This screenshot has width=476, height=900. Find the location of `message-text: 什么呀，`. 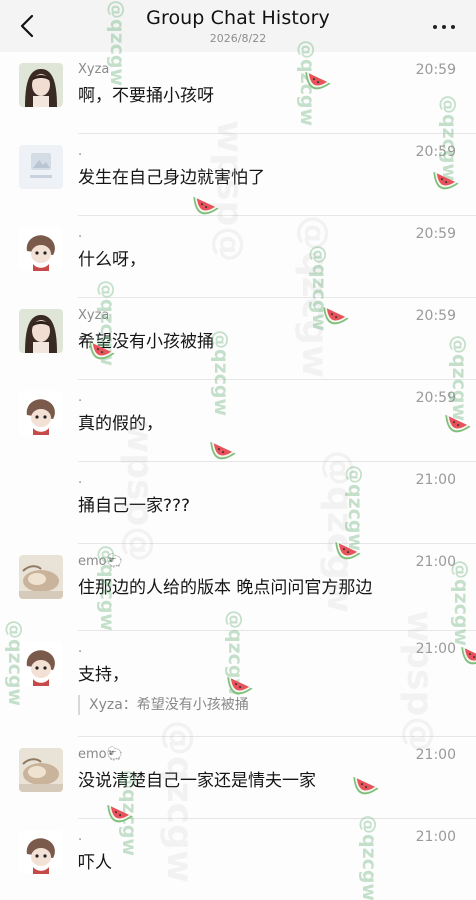

message-text: 什么呀， is located at coordinates (112, 260).